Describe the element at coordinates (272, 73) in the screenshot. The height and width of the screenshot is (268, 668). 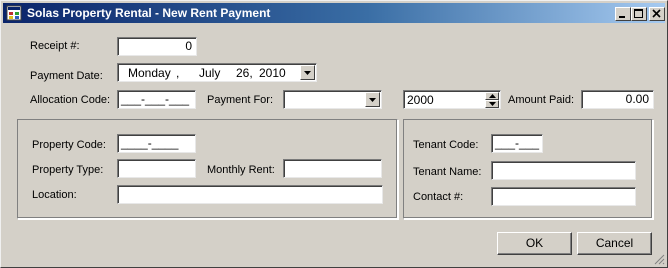
I see `date-year: 2010` at that location.